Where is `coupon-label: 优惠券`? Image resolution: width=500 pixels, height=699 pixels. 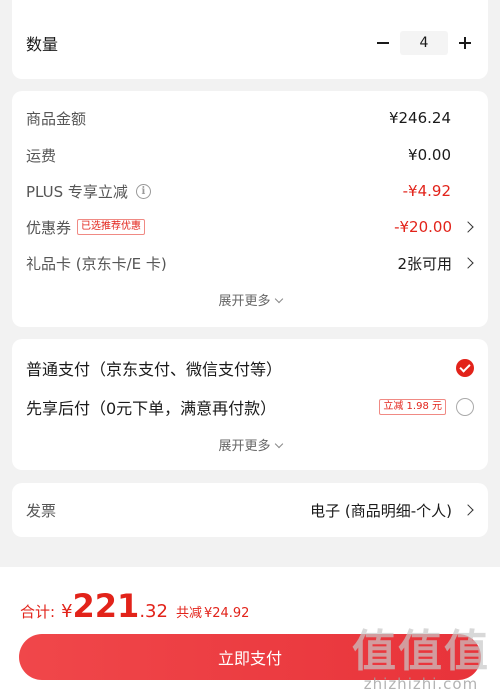 coupon-label: 优惠券 is located at coordinates (49, 227).